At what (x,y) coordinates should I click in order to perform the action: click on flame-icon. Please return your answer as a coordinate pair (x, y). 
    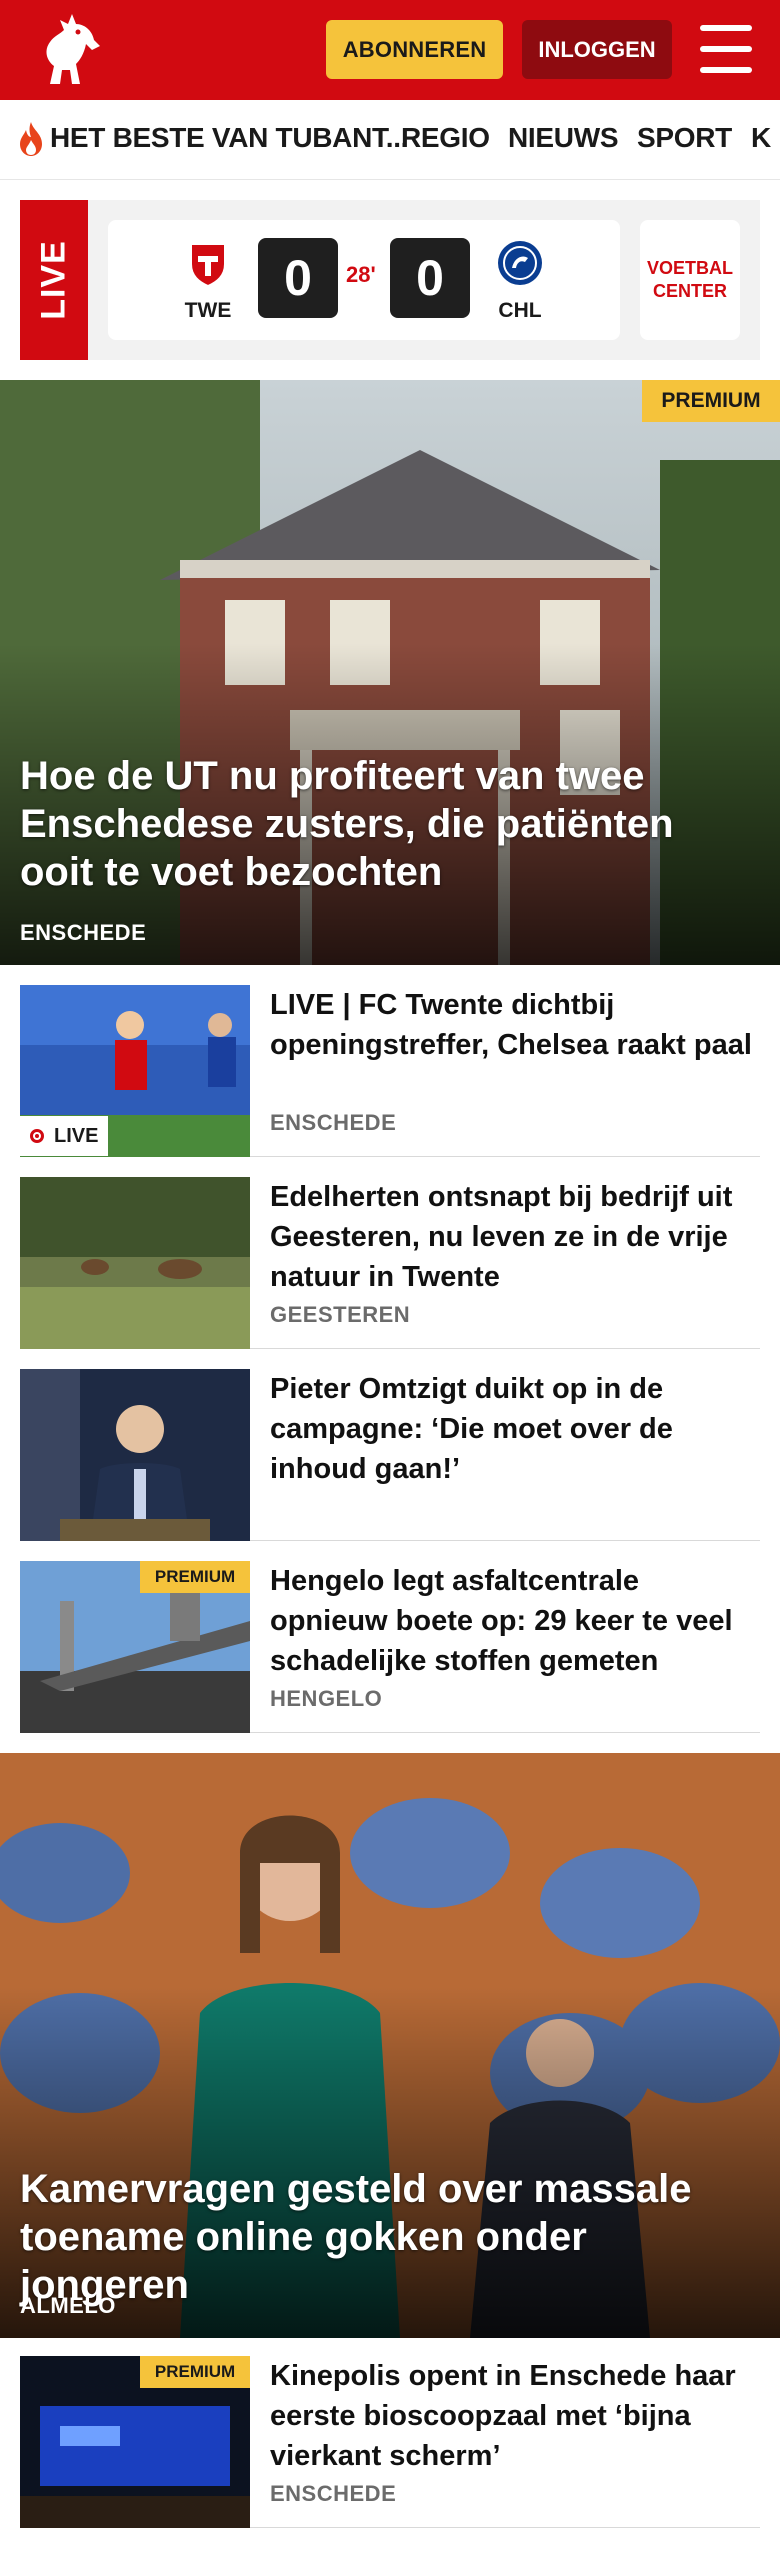
    Looking at the image, I should click on (31, 139).